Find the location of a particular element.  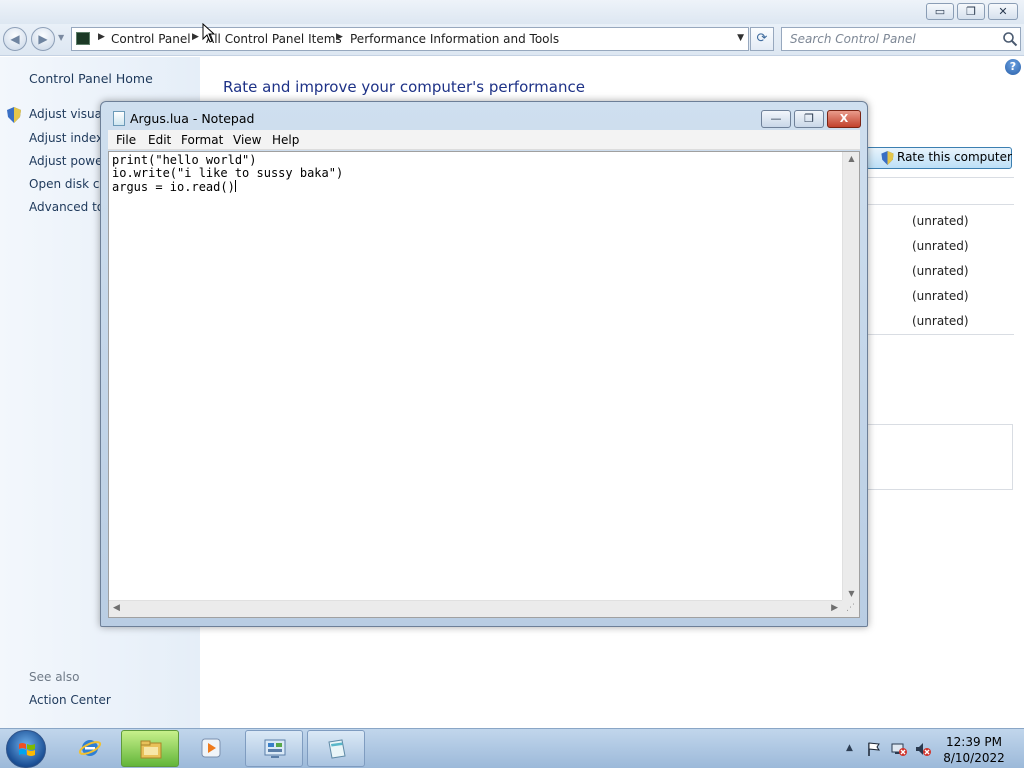

rate-this-computer-button: Rate this computer is located at coordinates (939, 158).